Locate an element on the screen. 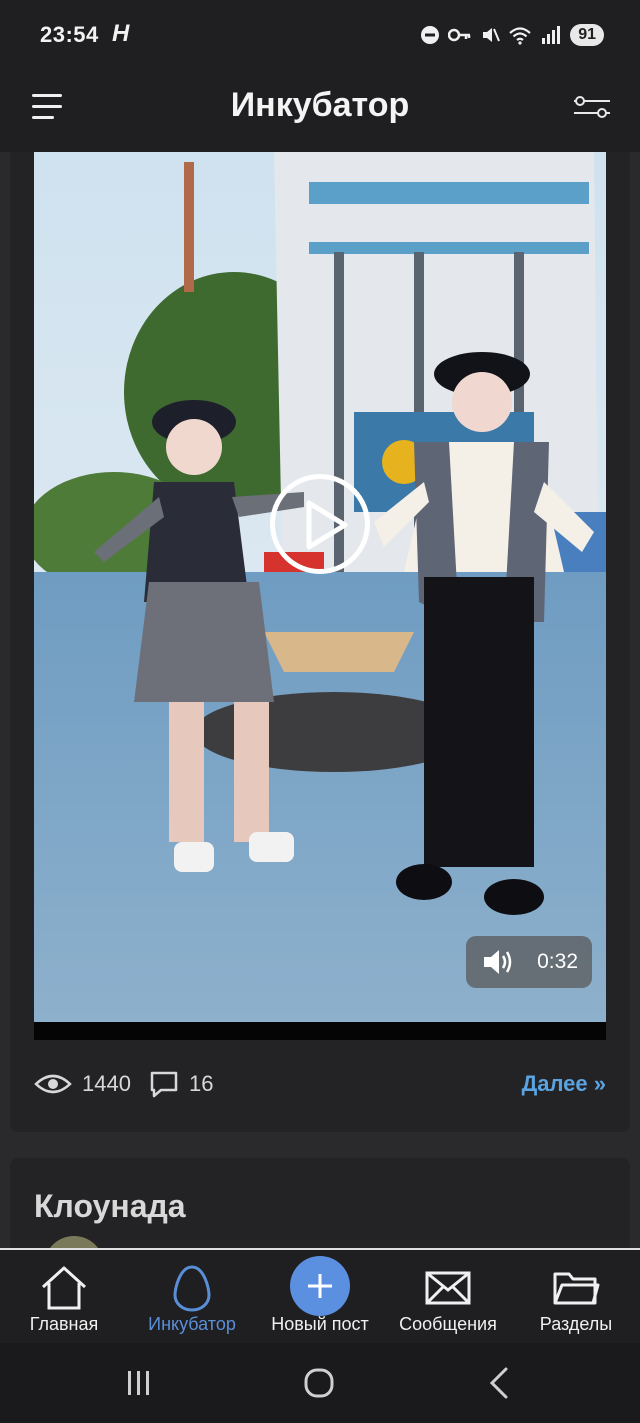 This screenshot has width=640, height=1423. battery-indicator: 91 is located at coordinates (587, 35).